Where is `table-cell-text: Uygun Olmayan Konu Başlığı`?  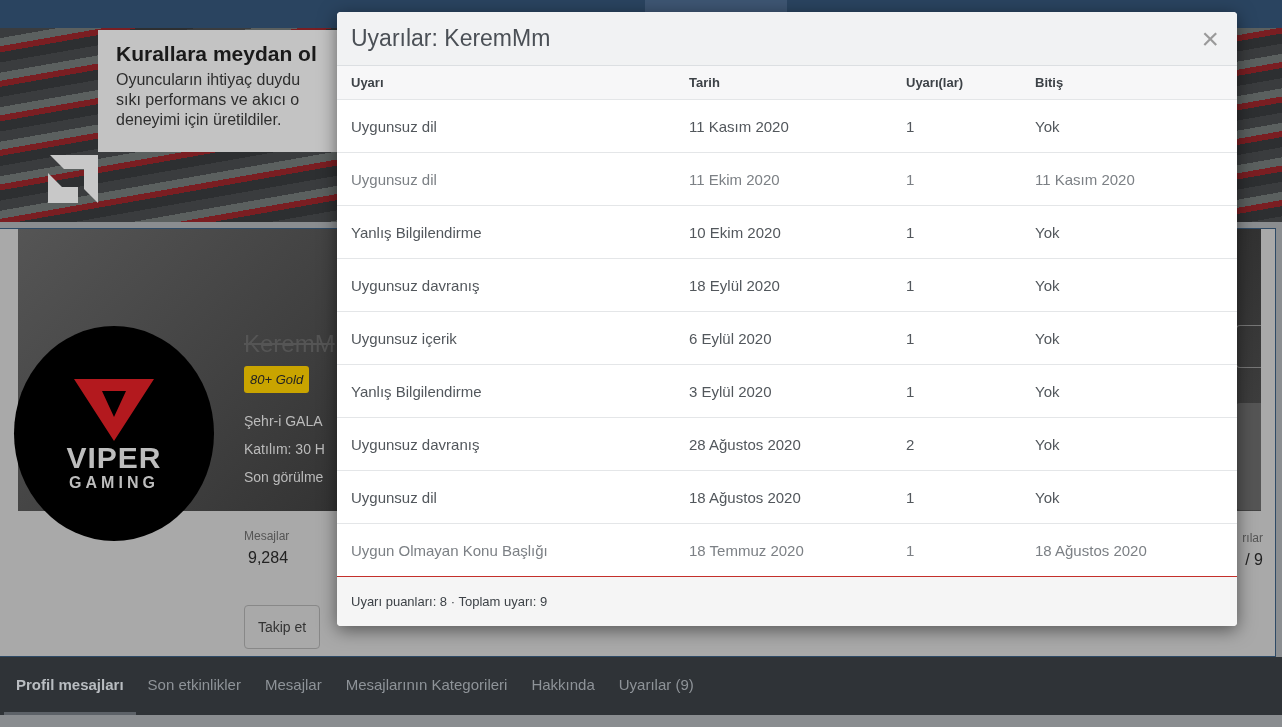 table-cell-text: Uygun Olmayan Konu Başlığı is located at coordinates (450, 550).